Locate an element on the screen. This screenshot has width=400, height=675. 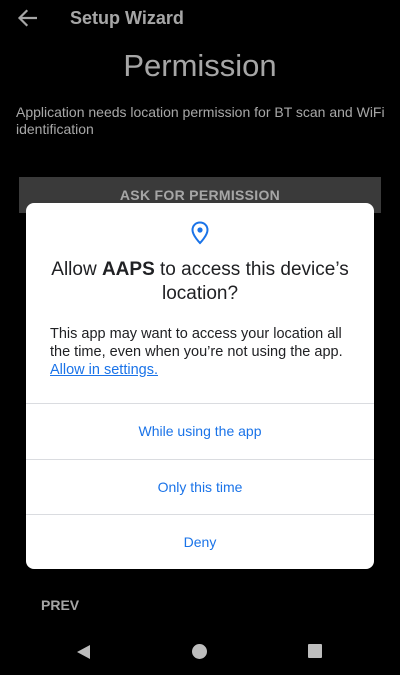
location-pin-icon is located at coordinates (200, 233).